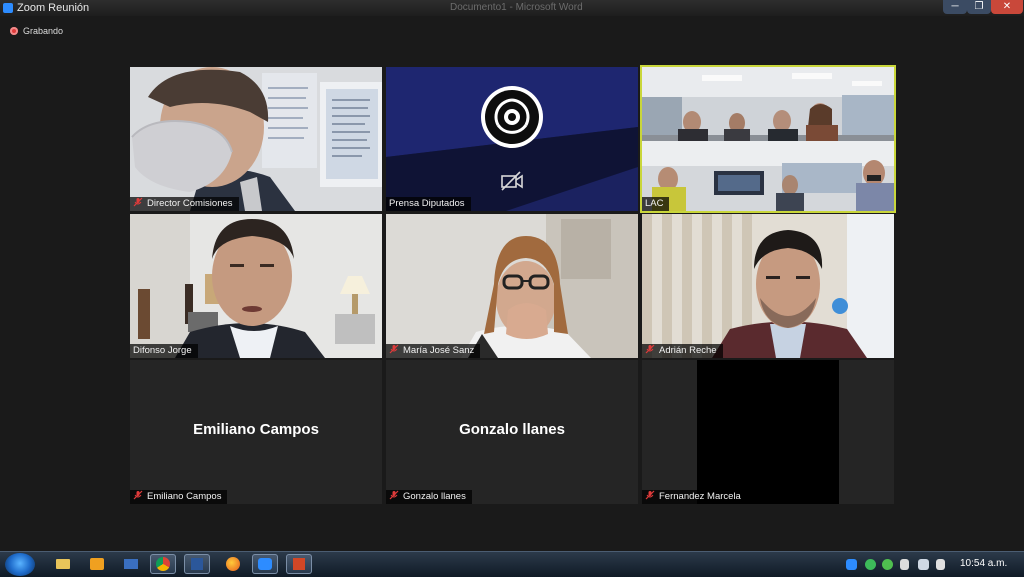 The width and height of the screenshot is (1024, 577). Describe the element at coordinates (197, 564) in the screenshot. I see `word-icon` at that location.